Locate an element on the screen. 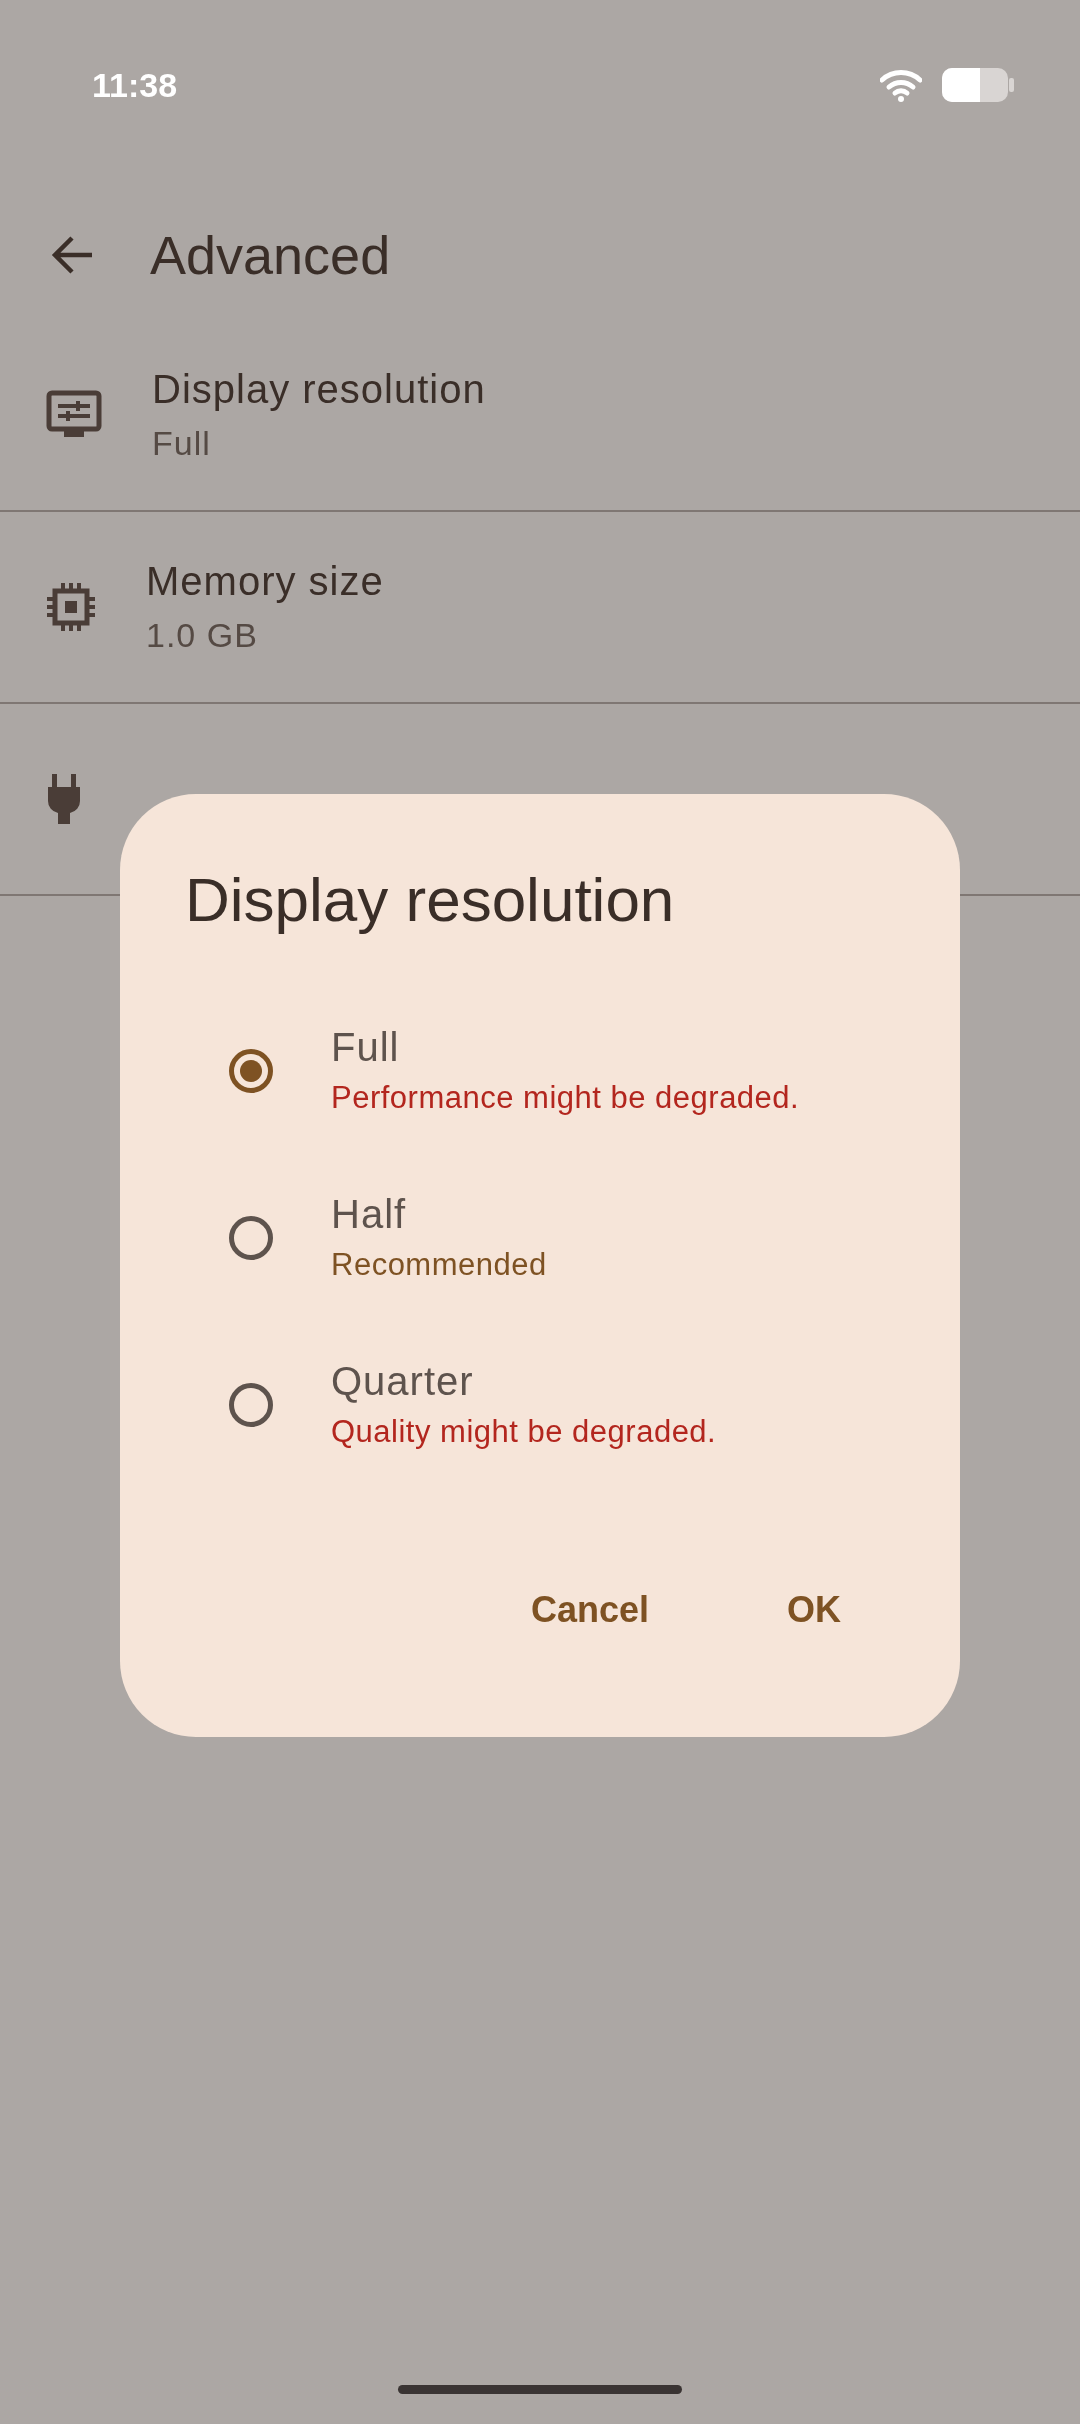 The height and width of the screenshot is (2424, 1080). chip-icon is located at coordinates (71, 607).